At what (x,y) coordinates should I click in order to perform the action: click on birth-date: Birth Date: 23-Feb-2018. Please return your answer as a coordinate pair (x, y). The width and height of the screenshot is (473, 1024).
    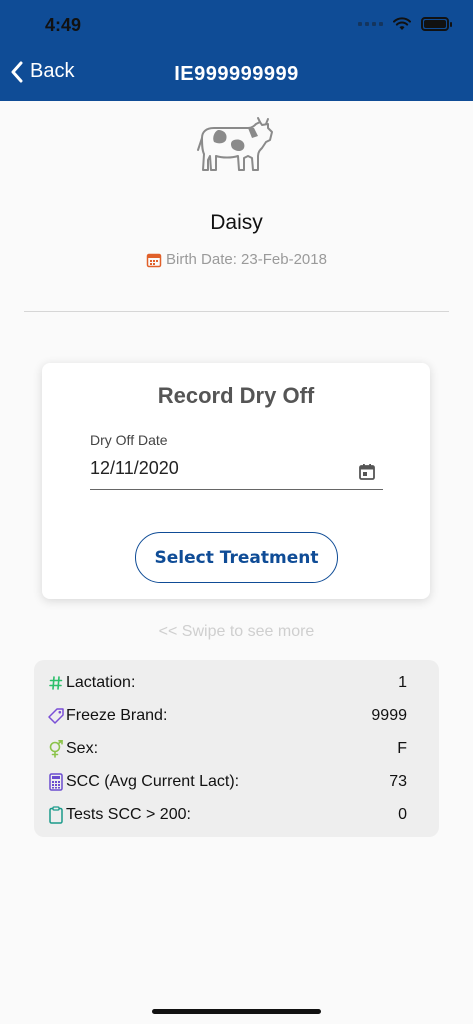
    Looking at the image, I should click on (246, 259).